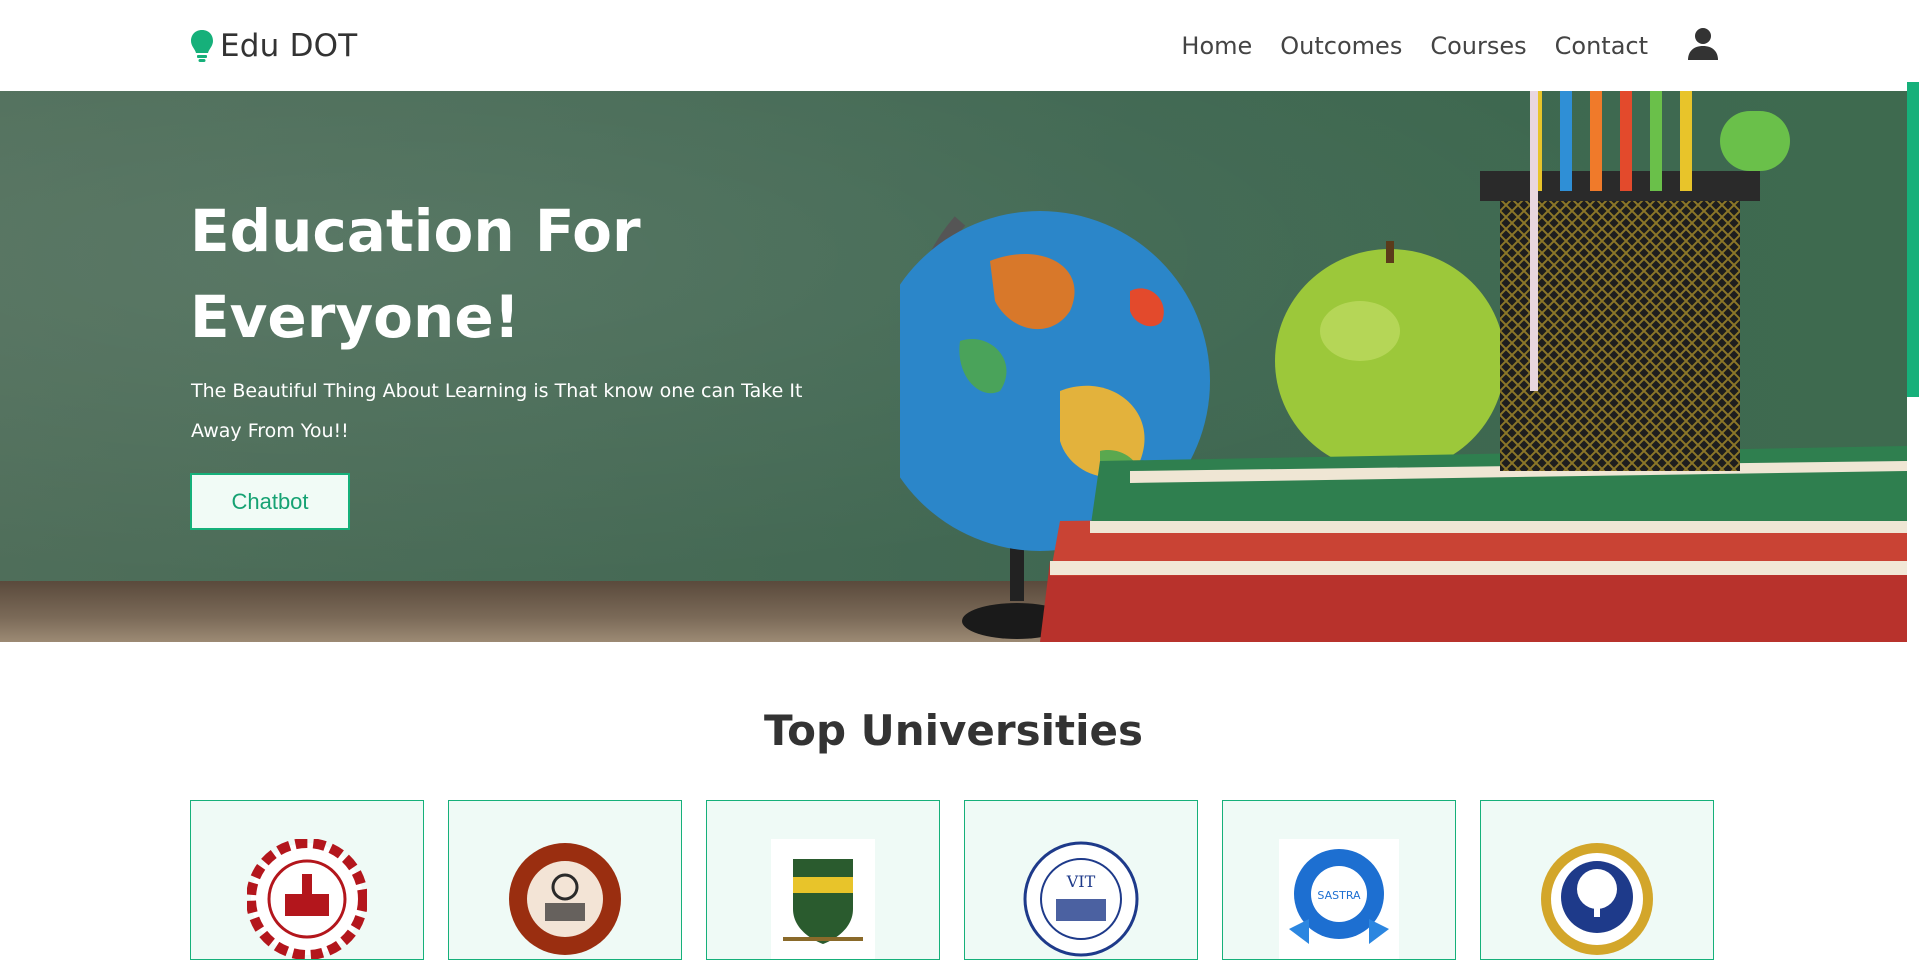  What do you see at coordinates (1597, 899) in the screenshot?
I see `srm-logo` at bounding box center [1597, 899].